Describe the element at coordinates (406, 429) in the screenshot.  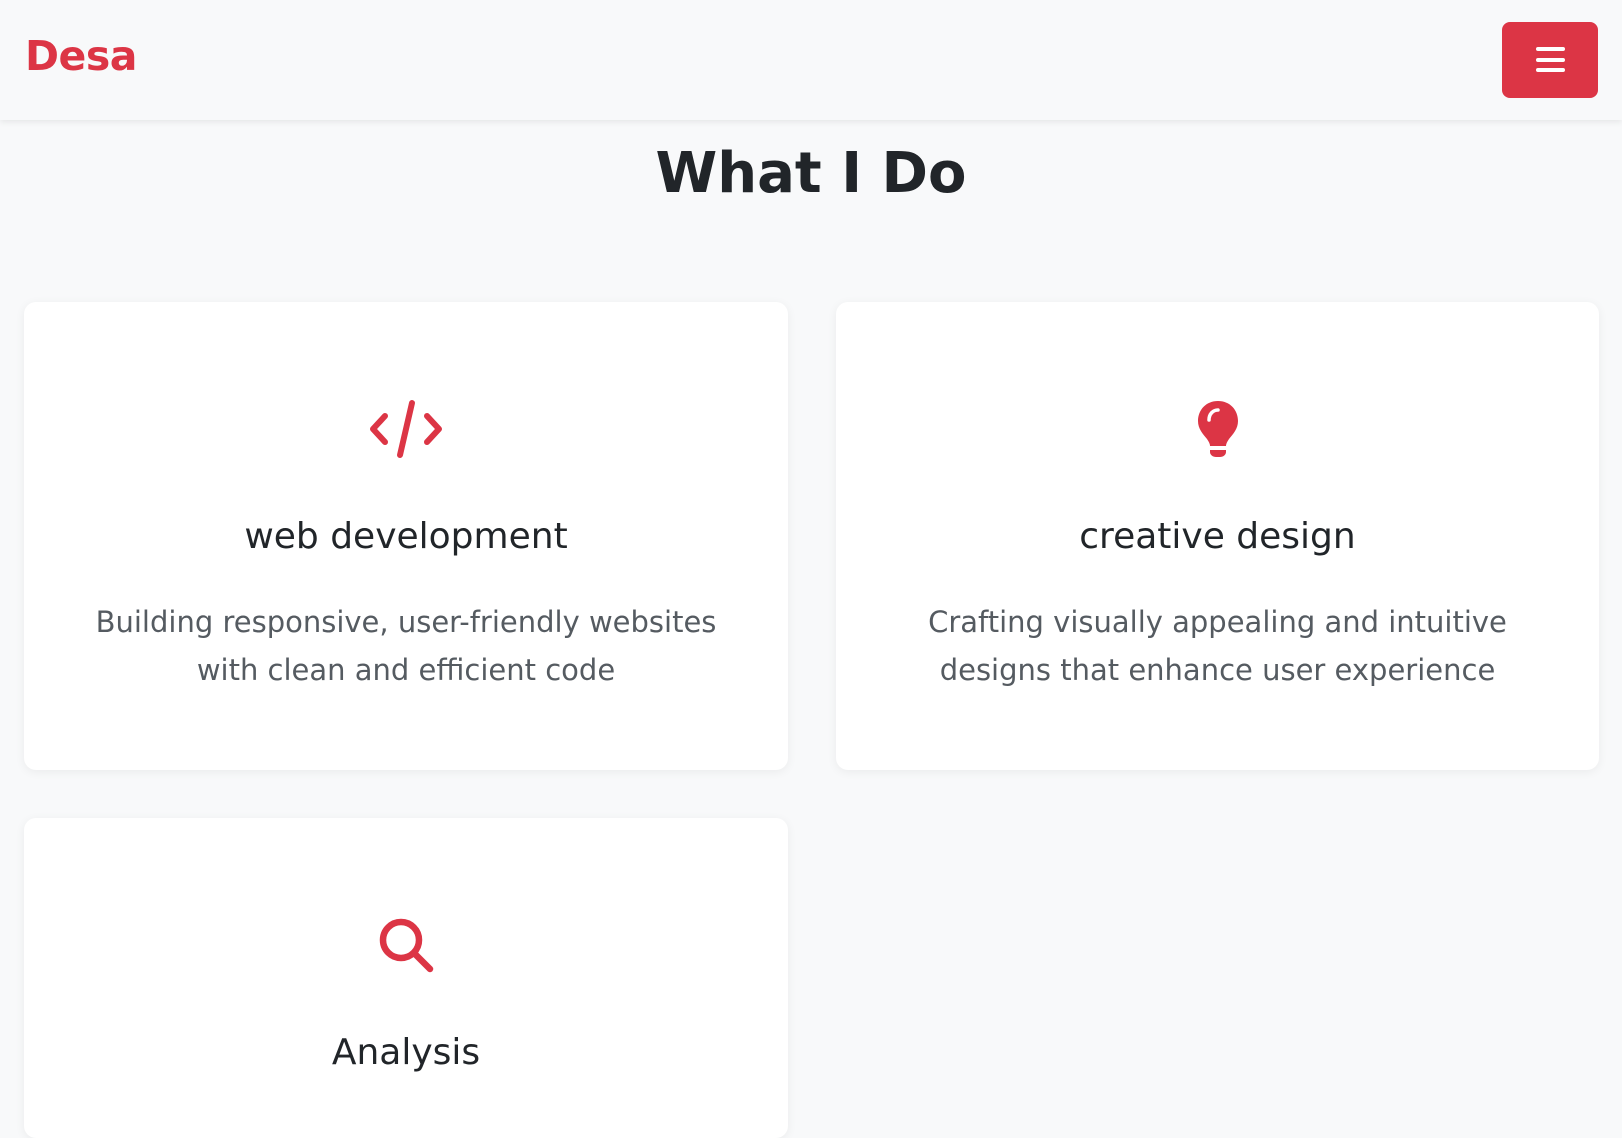
I see `code-icon` at that location.